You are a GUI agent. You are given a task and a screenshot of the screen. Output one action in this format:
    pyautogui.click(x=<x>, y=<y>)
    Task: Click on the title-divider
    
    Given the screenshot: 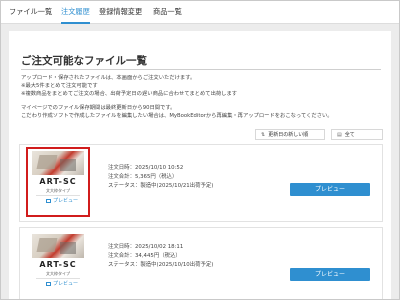 What is the action you would take?
    pyautogui.click(x=201, y=69)
    